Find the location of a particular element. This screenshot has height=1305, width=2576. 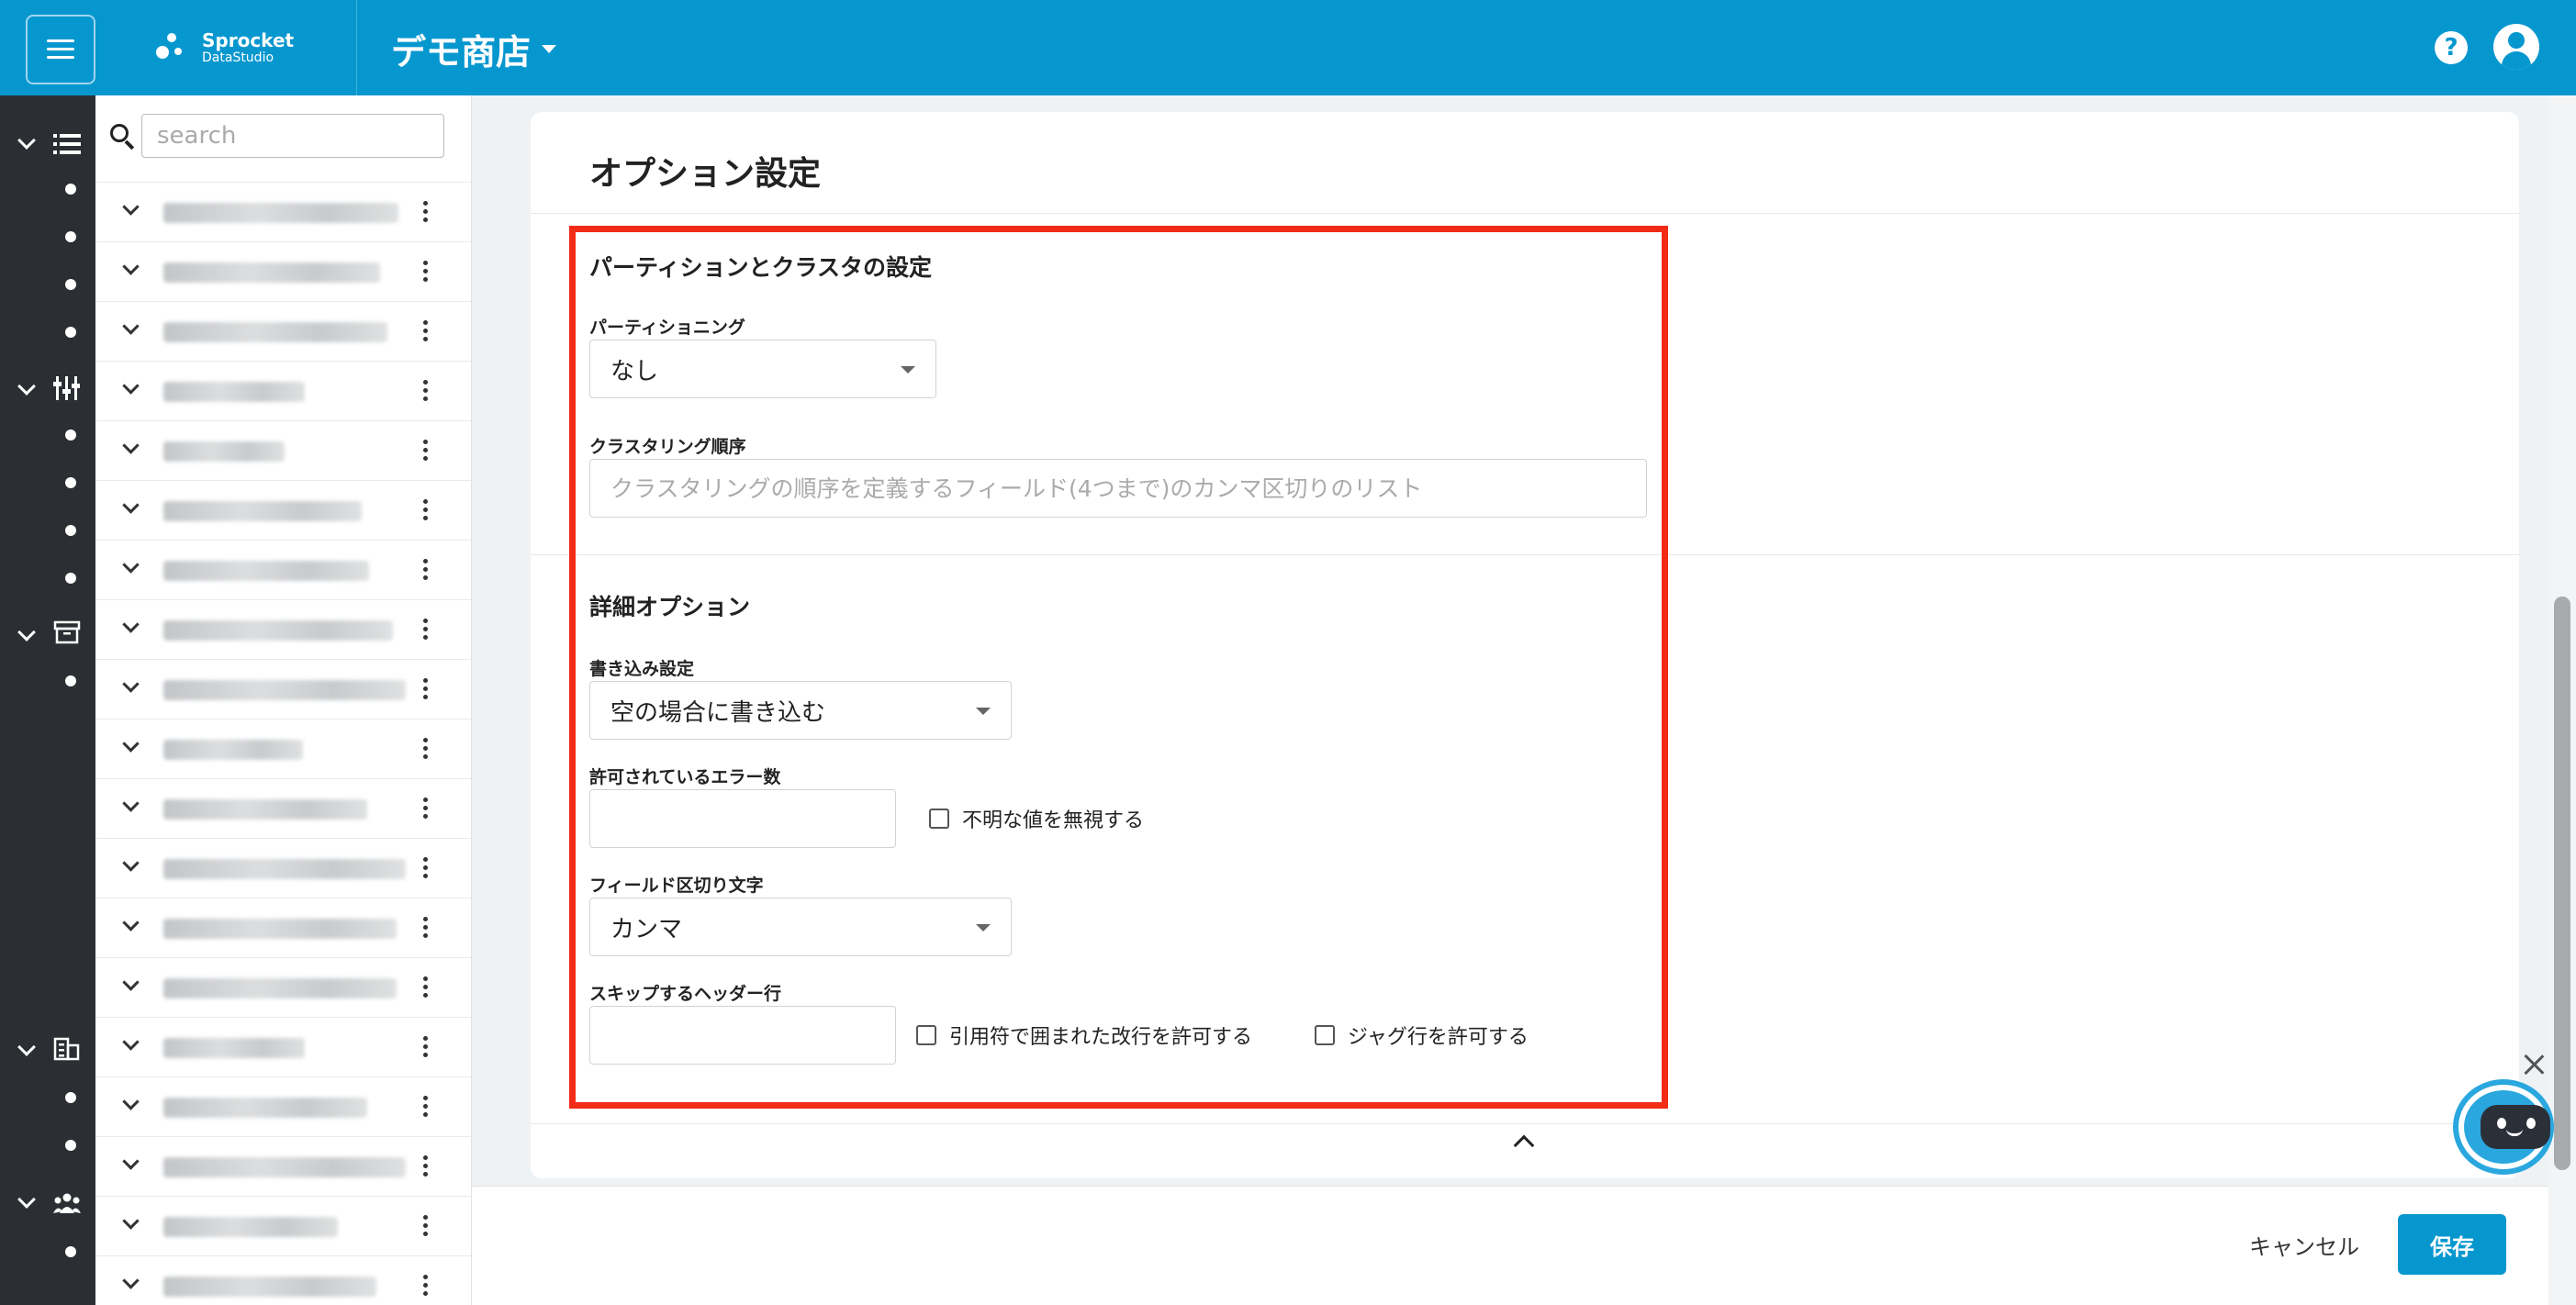

store-switcher: デモ商店 is located at coordinates (474, 49).